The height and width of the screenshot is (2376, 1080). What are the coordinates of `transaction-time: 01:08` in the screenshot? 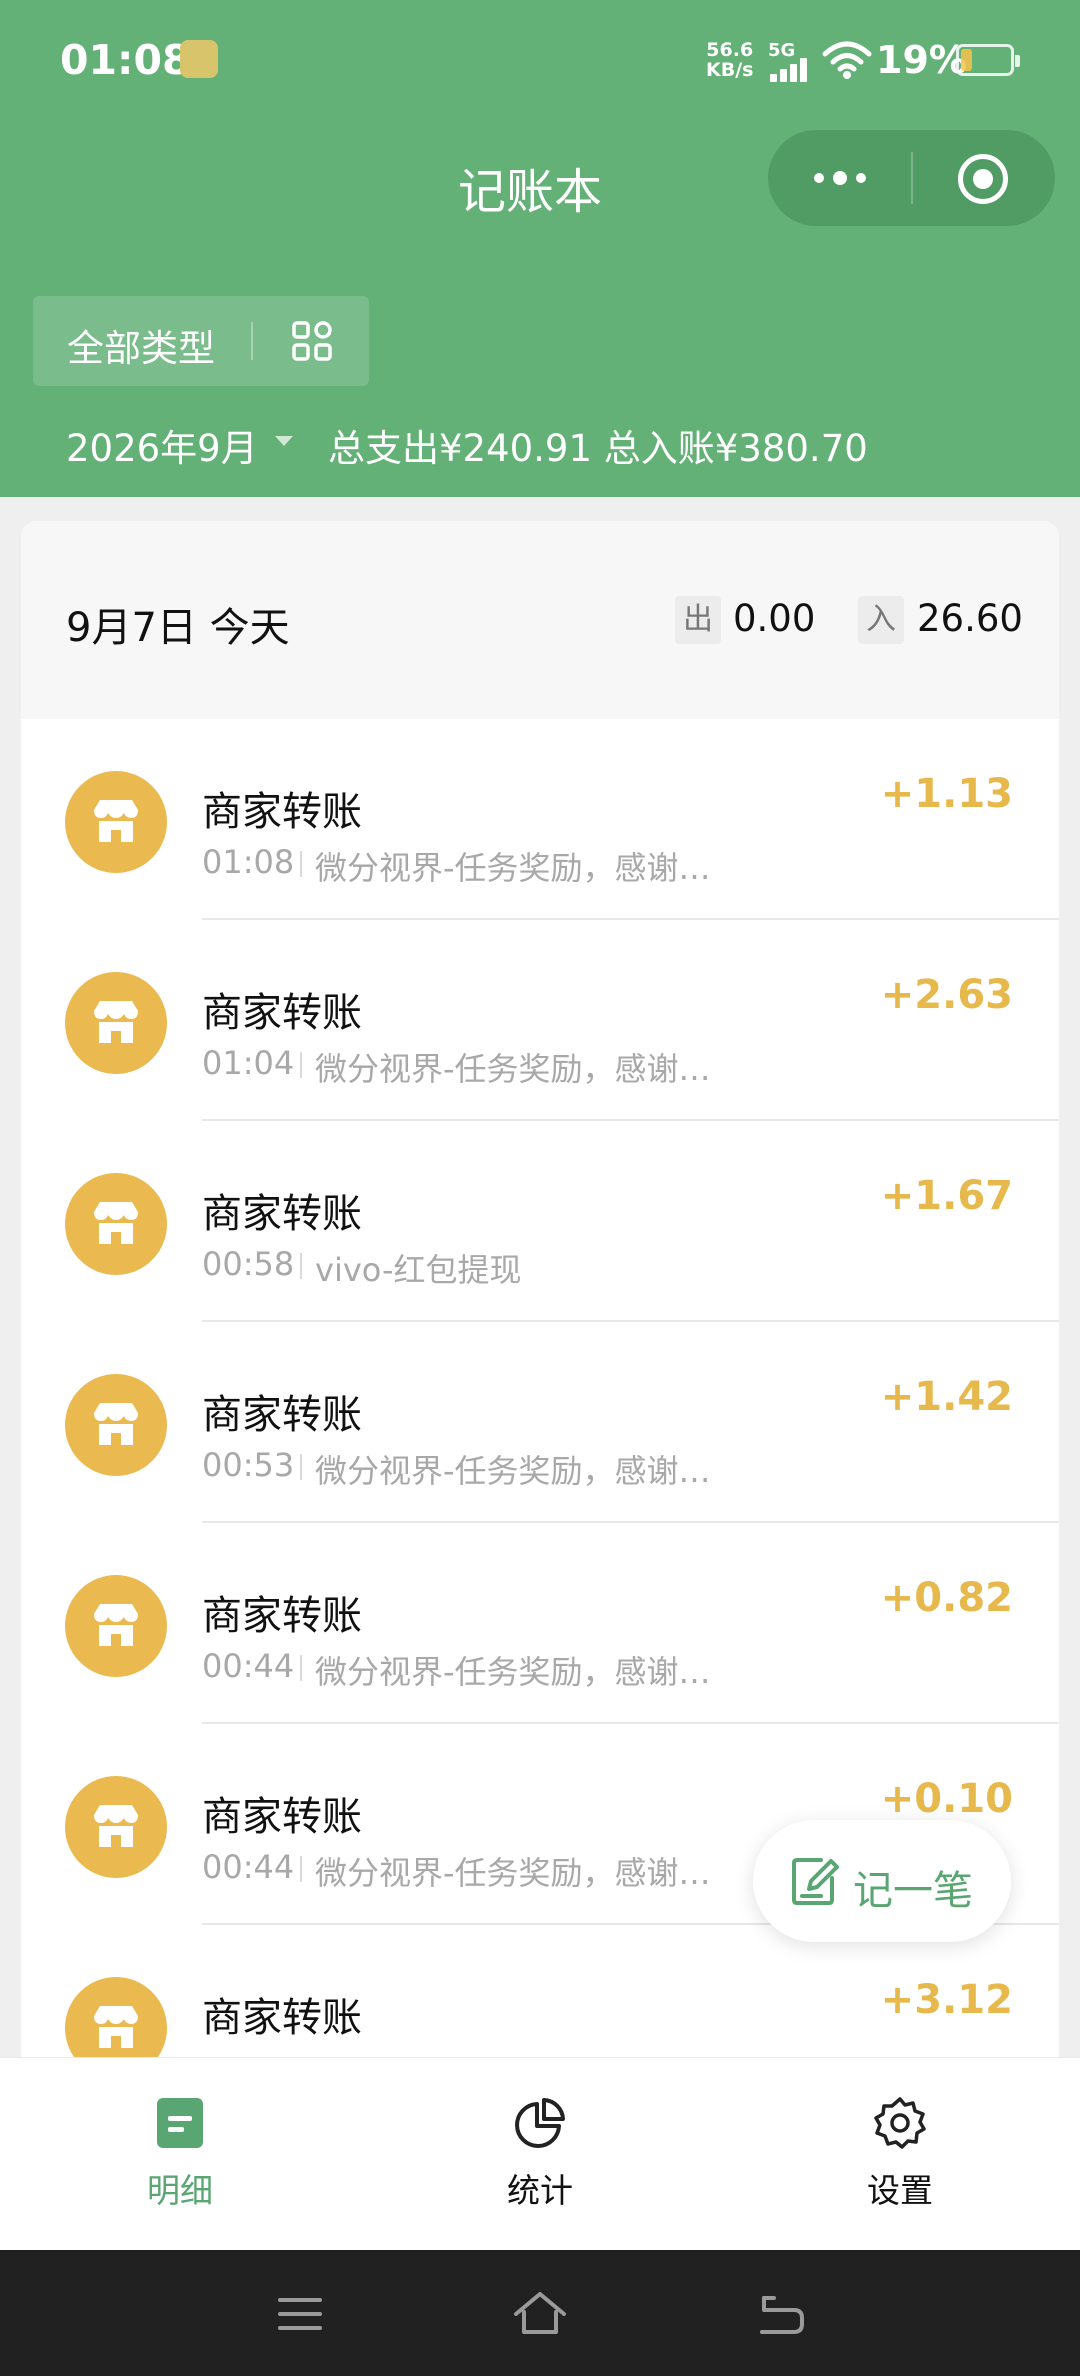 It's located at (248, 862).